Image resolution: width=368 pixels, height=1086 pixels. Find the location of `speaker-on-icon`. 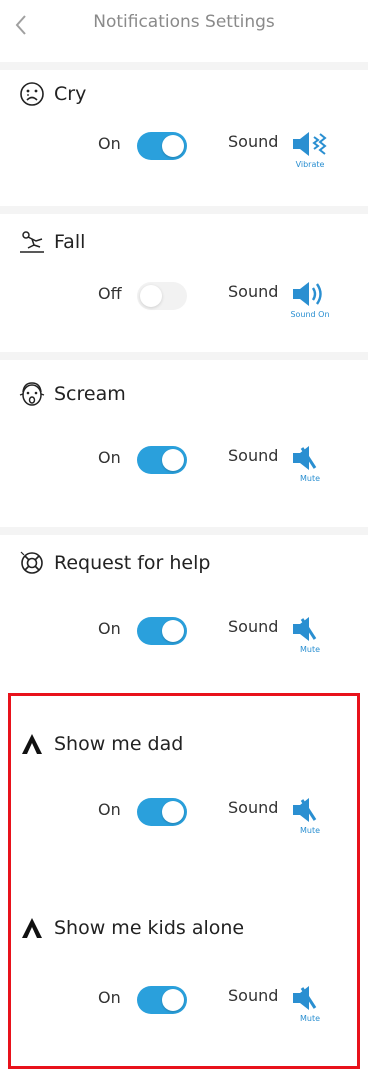

speaker-on-icon is located at coordinates (307, 294).